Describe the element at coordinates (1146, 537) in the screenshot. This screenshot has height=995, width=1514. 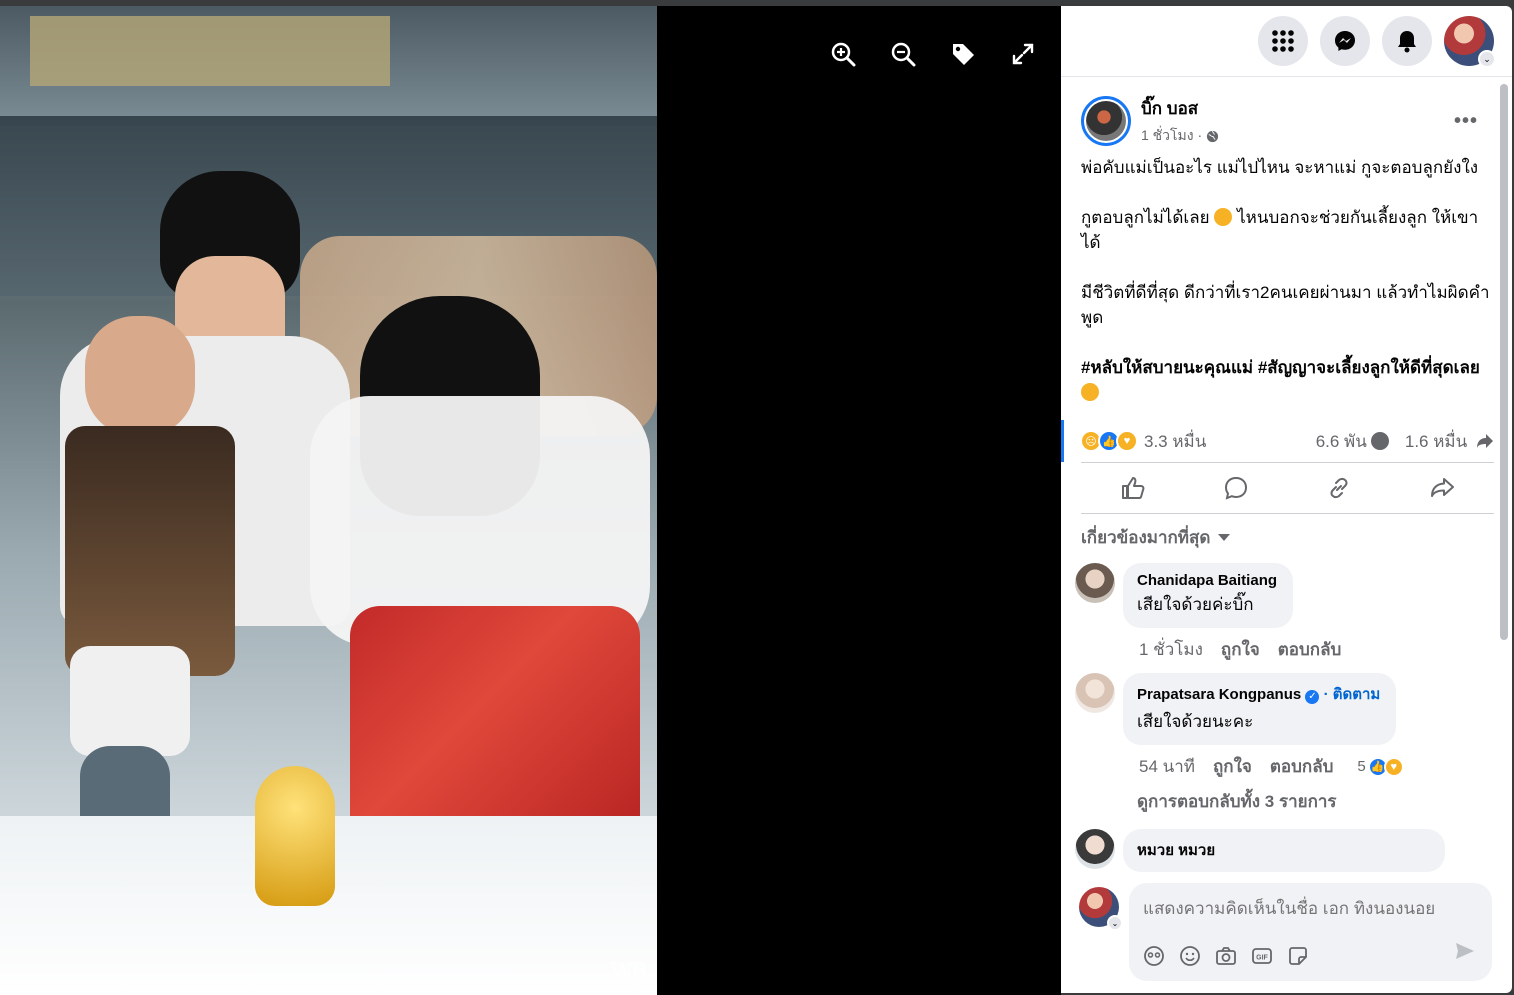
I see `sort-label: เกี่ยวข้องมากที่สุด` at that location.